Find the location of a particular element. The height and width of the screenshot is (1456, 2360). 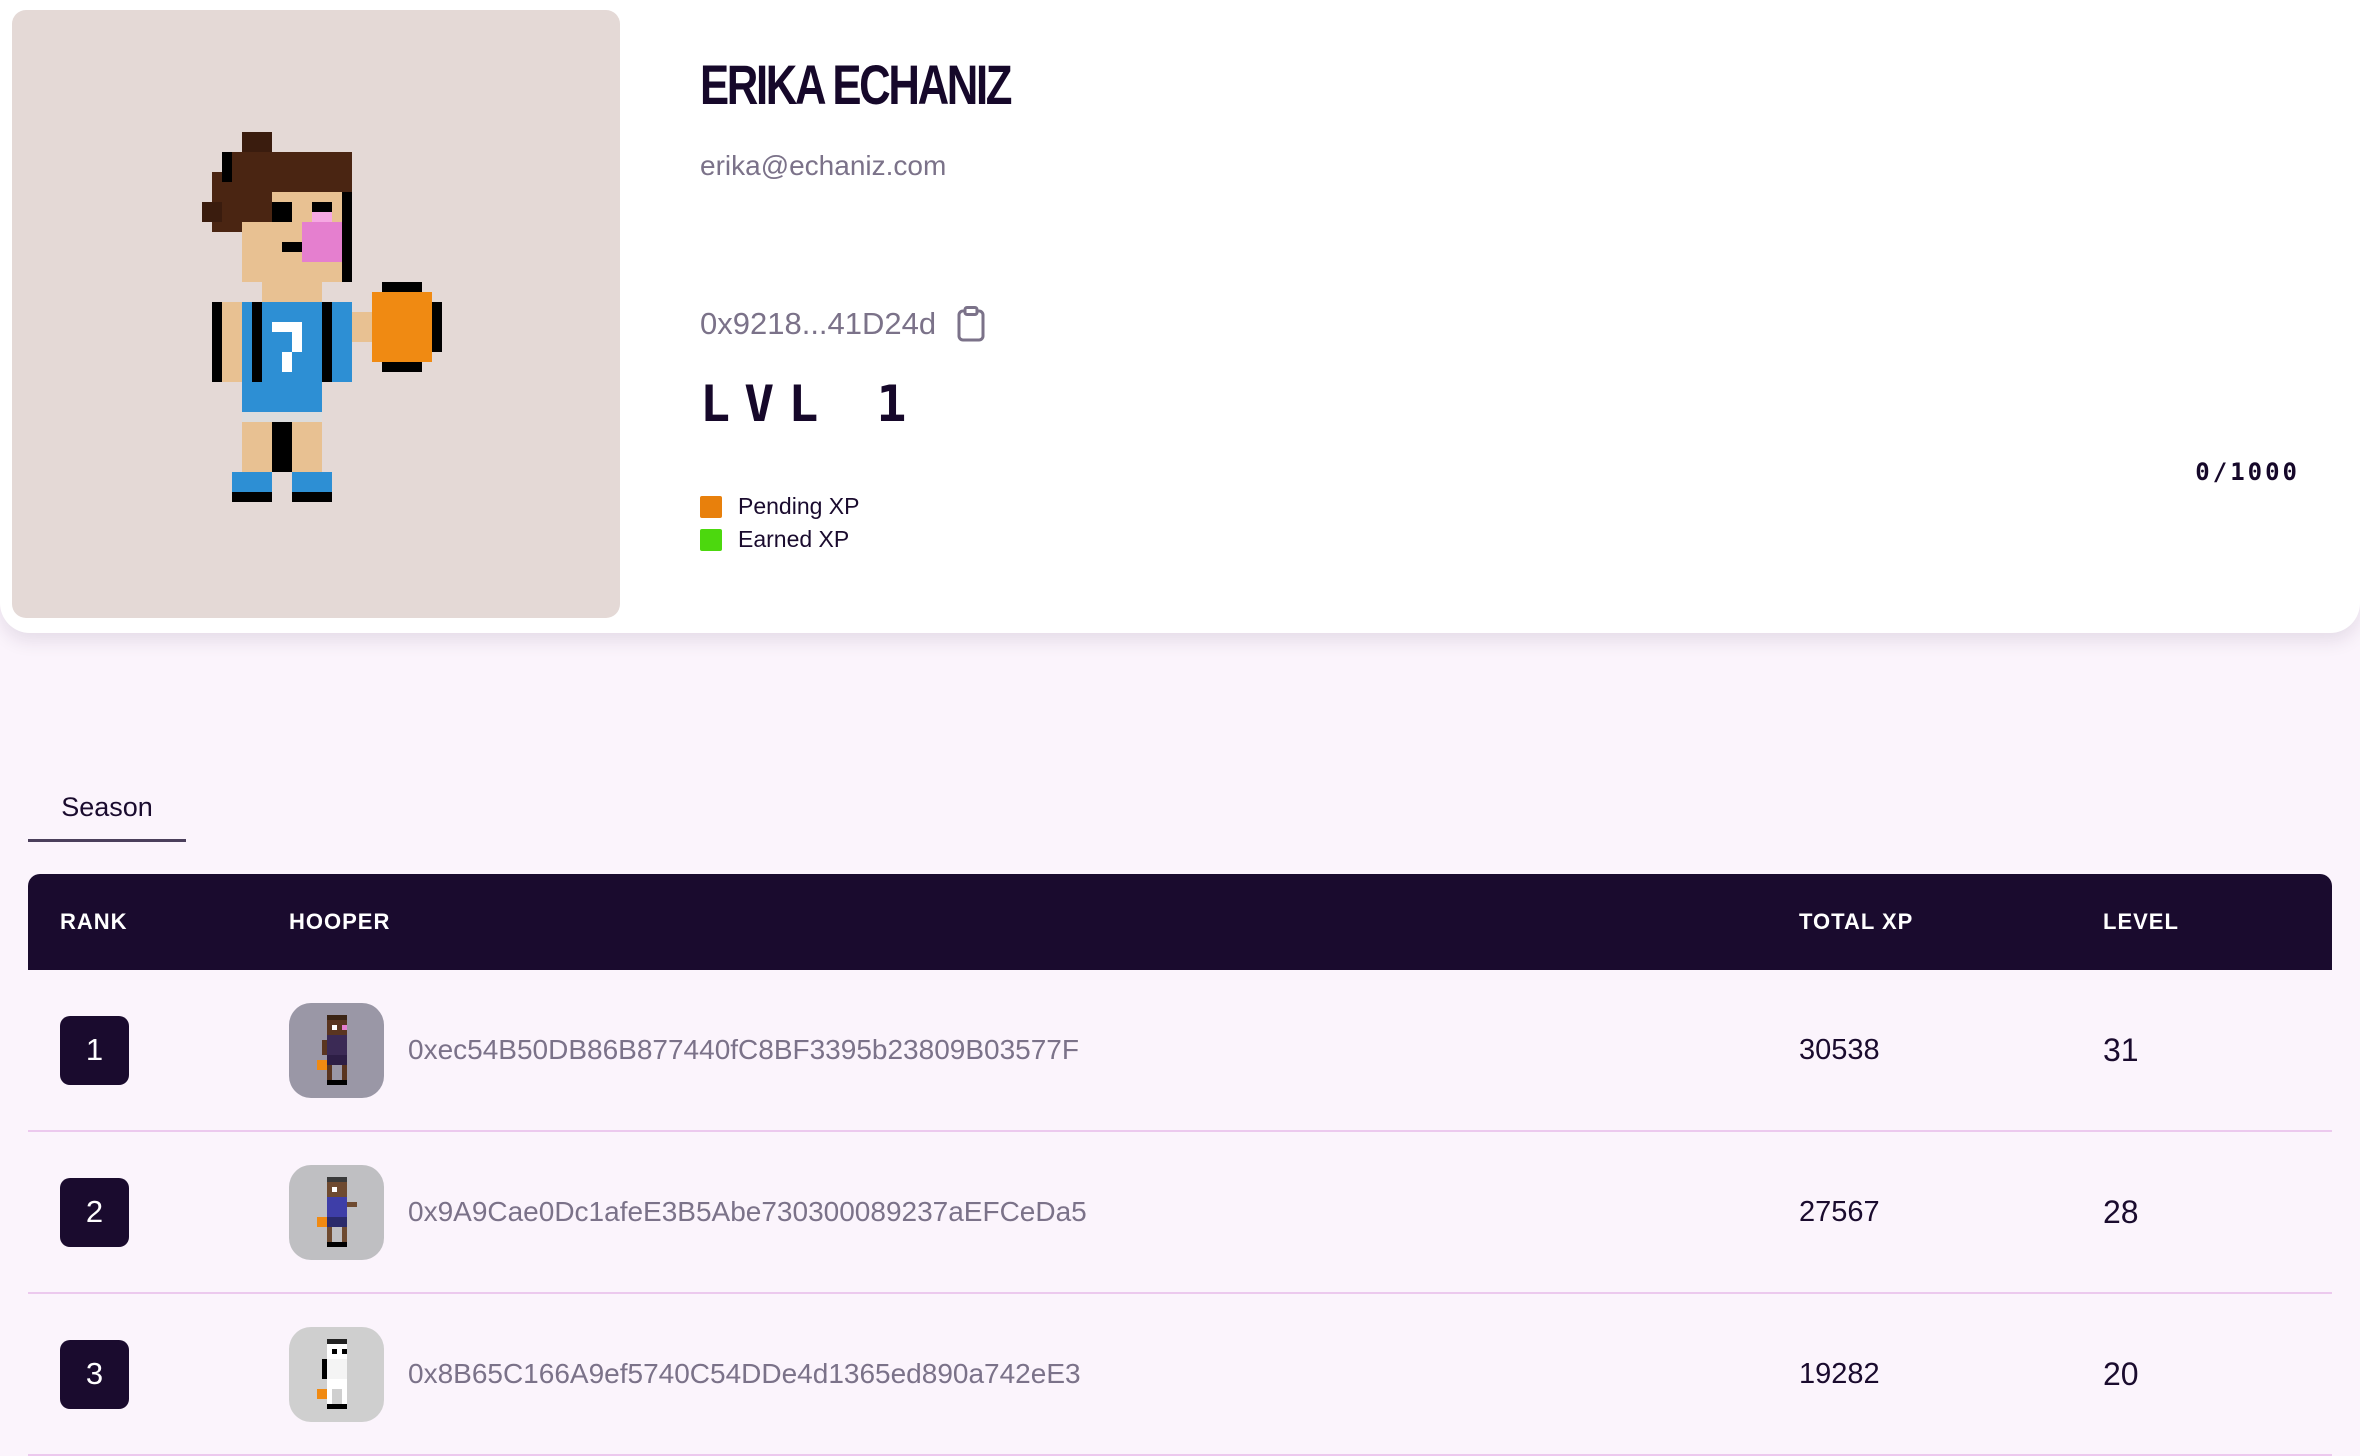

total-xp-cell: 27567 is located at coordinates (1839, 1211).